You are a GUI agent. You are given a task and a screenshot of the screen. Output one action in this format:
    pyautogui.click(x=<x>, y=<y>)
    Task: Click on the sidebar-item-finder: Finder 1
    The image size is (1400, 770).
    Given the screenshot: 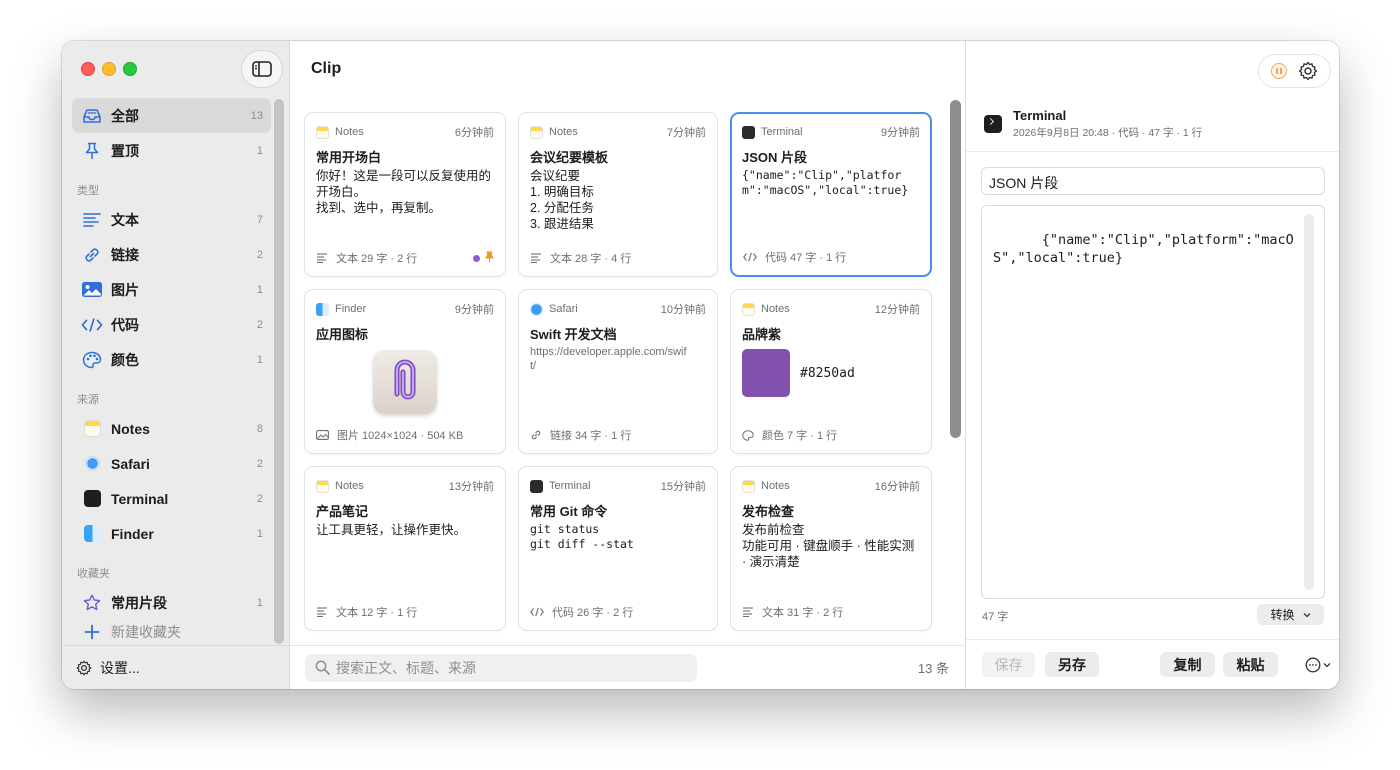 What is the action you would take?
    pyautogui.click(x=171, y=533)
    